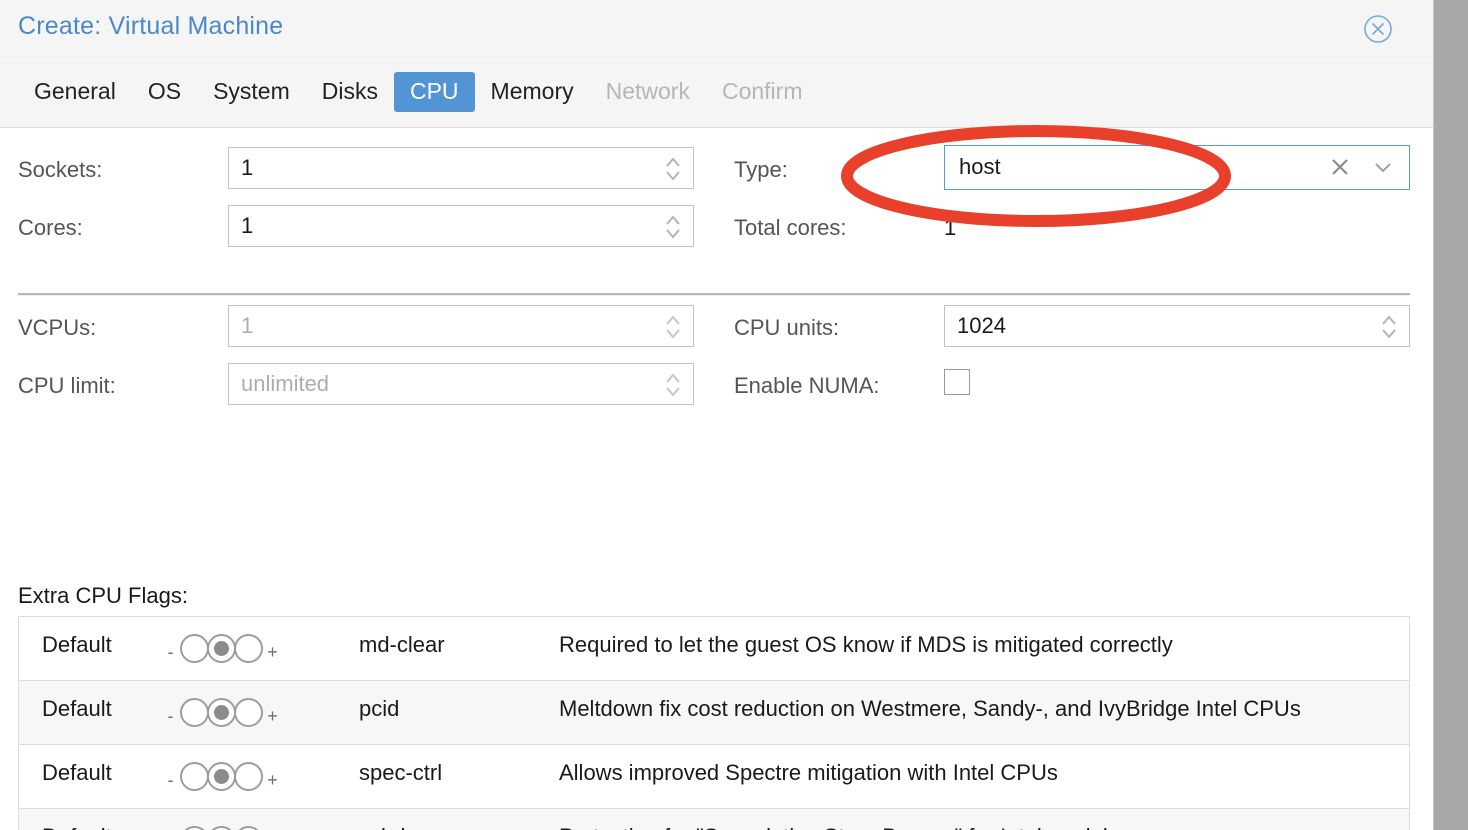 The image size is (1468, 830). Describe the element at coordinates (164, 91) in the screenshot. I see `tab-os: OS` at that location.